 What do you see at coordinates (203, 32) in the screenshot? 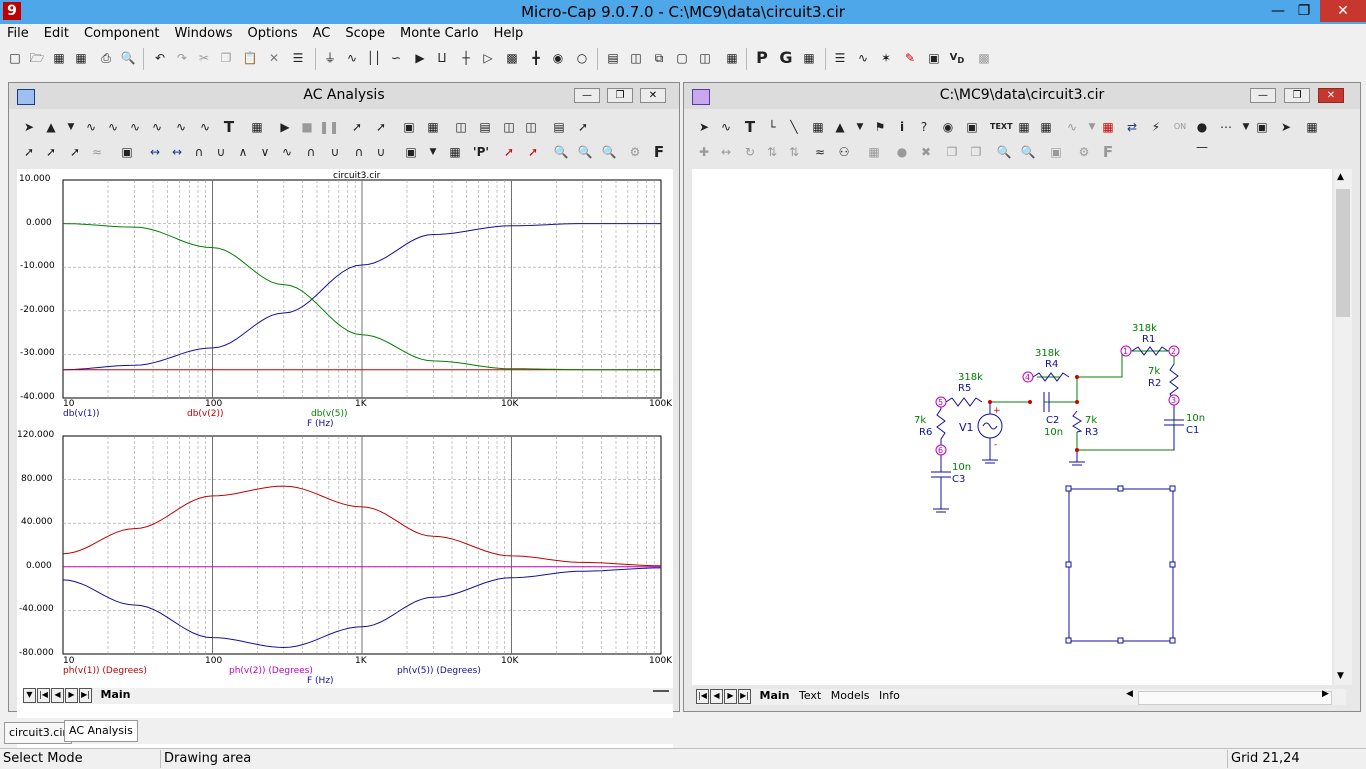
I see `menu-windows: Windows` at bounding box center [203, 32].